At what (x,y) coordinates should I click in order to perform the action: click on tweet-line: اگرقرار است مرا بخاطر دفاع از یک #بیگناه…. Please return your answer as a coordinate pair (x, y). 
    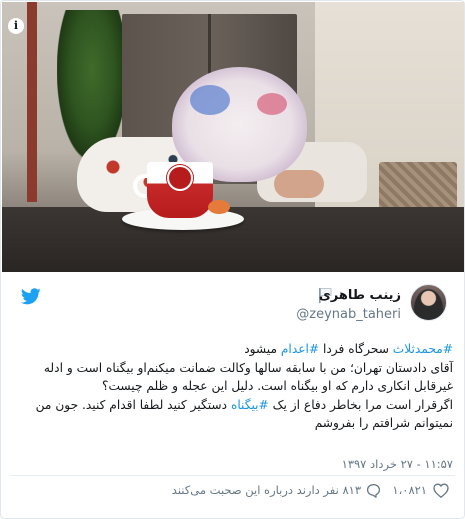
    Looking at the image, I should click on (232, 405).